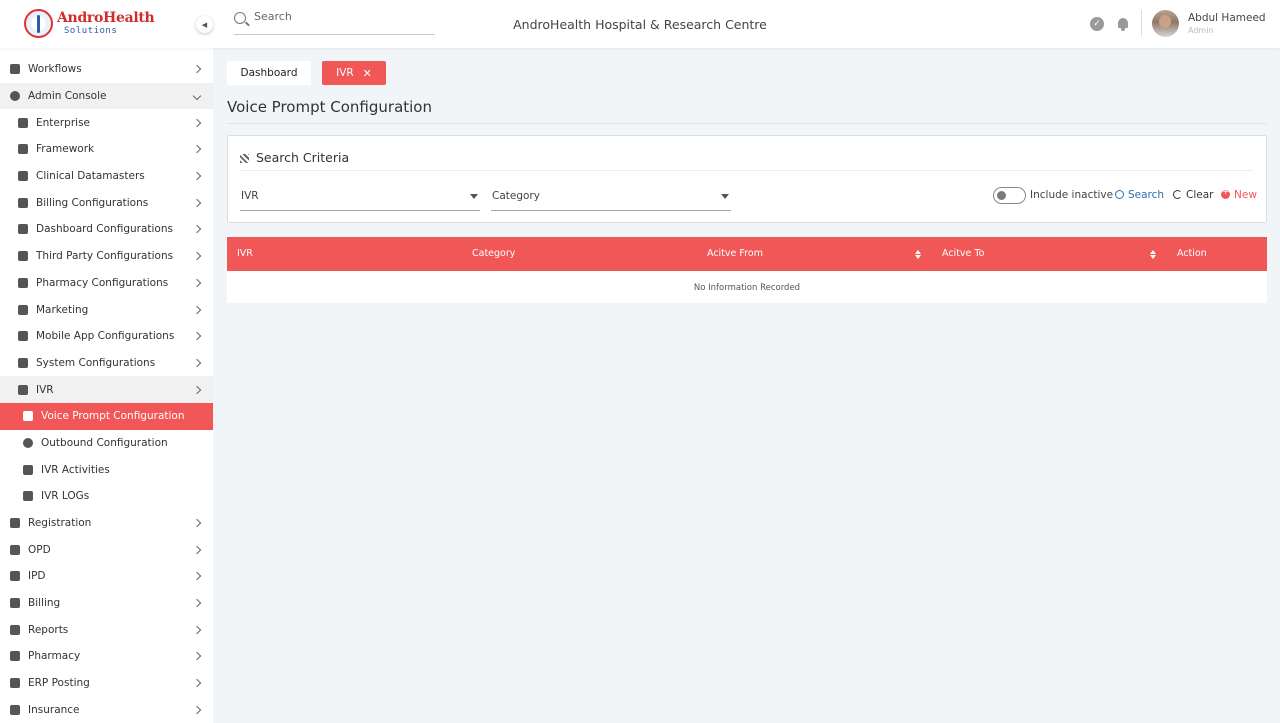 Image resolution: width=1280 pixels, height=723 pixels. What do you see at coordinates (725, 196) in the screenshot?
I see `caret-down-icon` at bounding box center [725, 196].